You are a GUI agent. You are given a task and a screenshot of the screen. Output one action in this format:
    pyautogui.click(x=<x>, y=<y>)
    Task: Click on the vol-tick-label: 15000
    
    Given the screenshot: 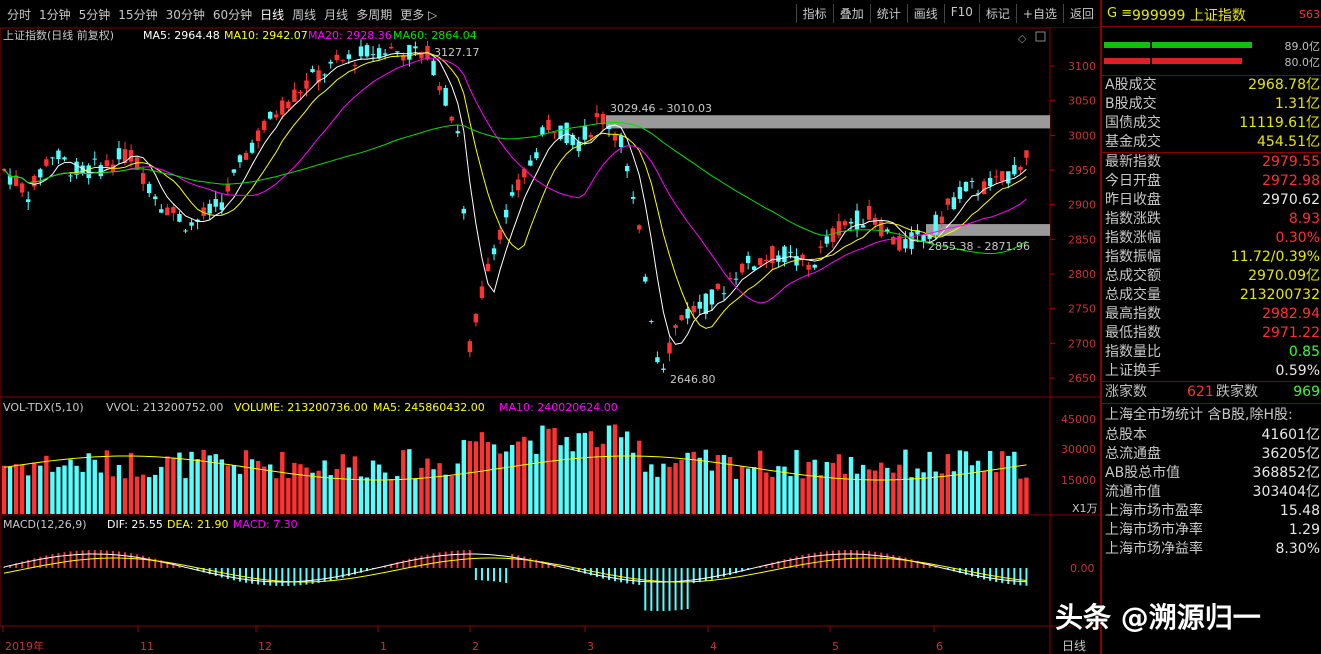 What is the action you would take?
    pyautogui.click(x=1078, y=480)
    